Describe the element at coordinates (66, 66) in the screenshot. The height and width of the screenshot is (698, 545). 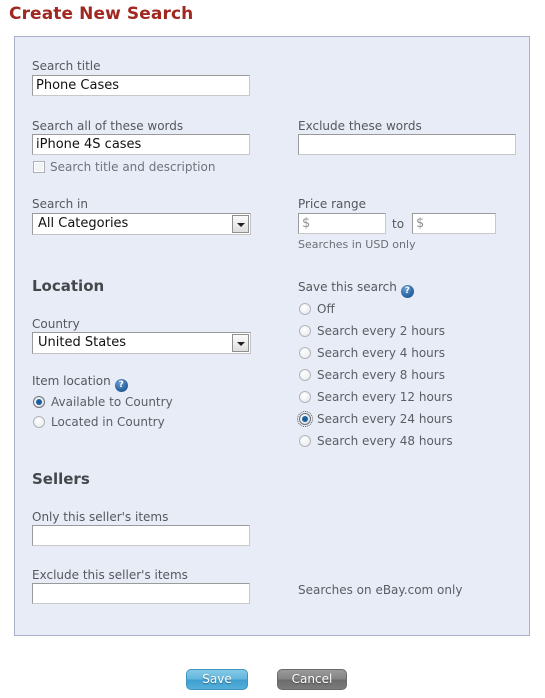
I see `search-title-label: Search title` at that location.